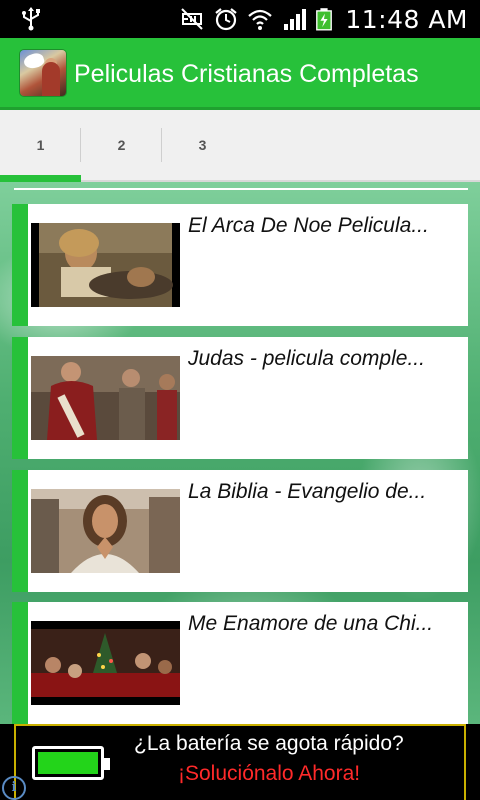 Image resolution: width=480 pixels, height=800 pixels. Describe the element at coordinates (269, 774) in the screenshot. I see `ad-cta: ¡Soluciónalo Ahora!` at that location.